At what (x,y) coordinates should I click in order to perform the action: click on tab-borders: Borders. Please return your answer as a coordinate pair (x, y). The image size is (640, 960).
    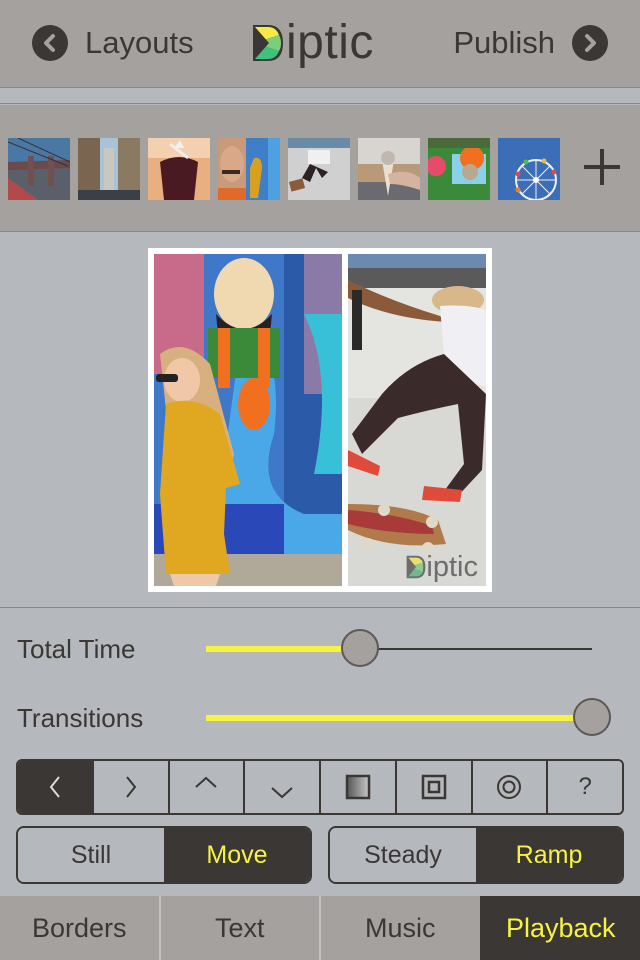
    Looking at the image, I should click on (79, 928).